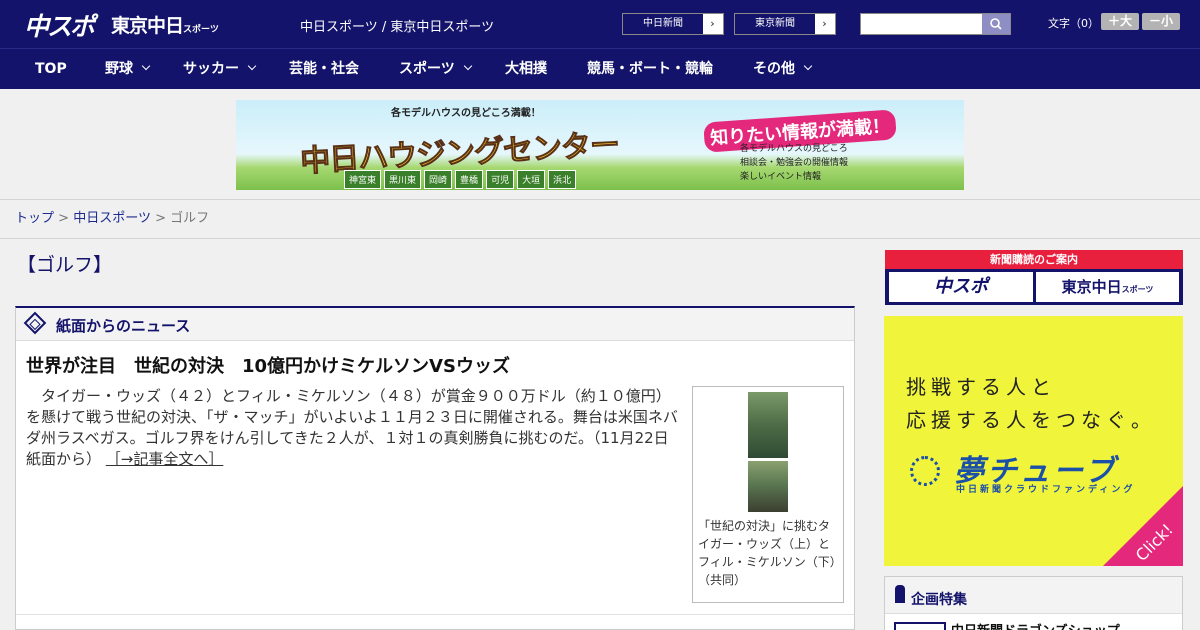 The height and width of the screenshot is (630, 1200). Describe the element at coordinates (900, 594) in the screenshot. I see `ribbon-icon` at that location.